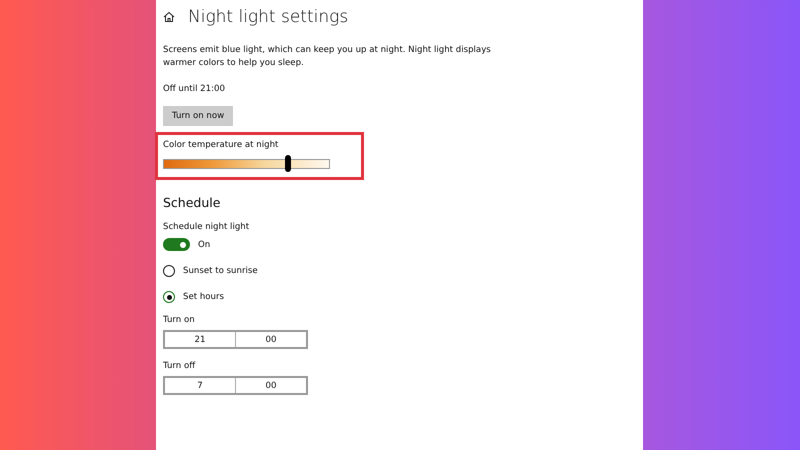 Image resolution: width=800 pixels, height=450 pixels. Describe the element at coordinates (206, 227) in the screenshot. I see `toggle-label: Schedule night light` at that location.